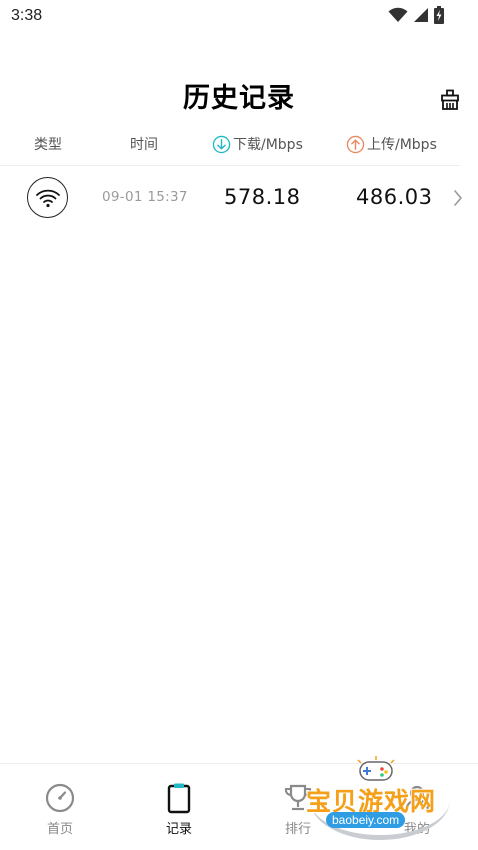  I want to click on status-icons, so click(416, 15).